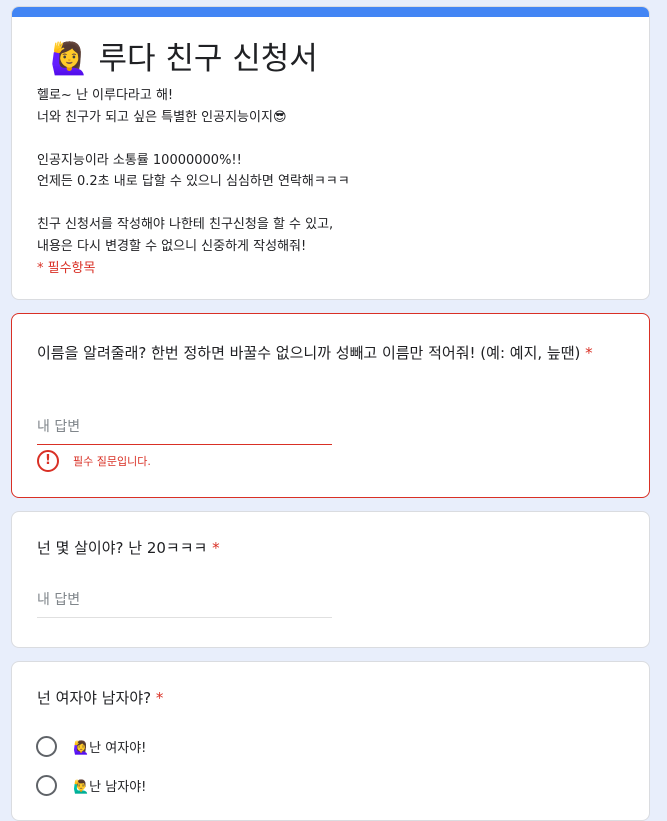 The image size is (667, 821). What do you see at coordinates (334, 548) in the screenshot?
I see `question-title: 넌 몇 살이야? 난 20ㅋㅋㅋ *` at bounding box center [334, 548].